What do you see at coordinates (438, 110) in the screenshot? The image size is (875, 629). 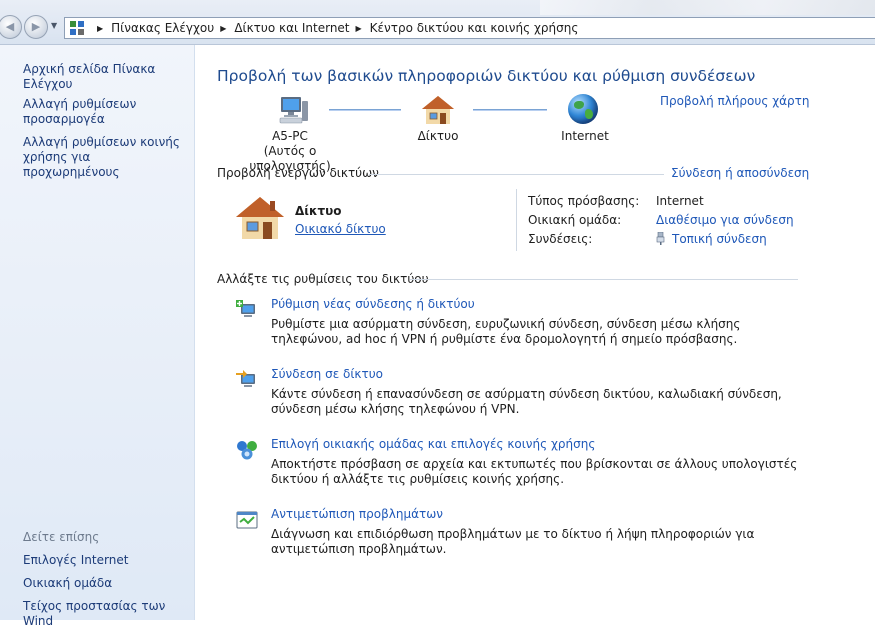 I see `network-house-icon` at bounding box center [438, 110].